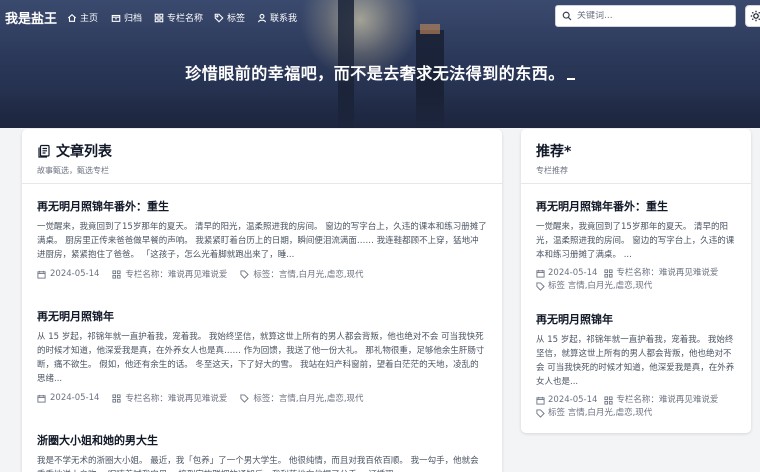  What do you see at coordinates (31, 17) in the screenshot?
I see `site-brand: 我是盐王` at bounding box center [31, 17].